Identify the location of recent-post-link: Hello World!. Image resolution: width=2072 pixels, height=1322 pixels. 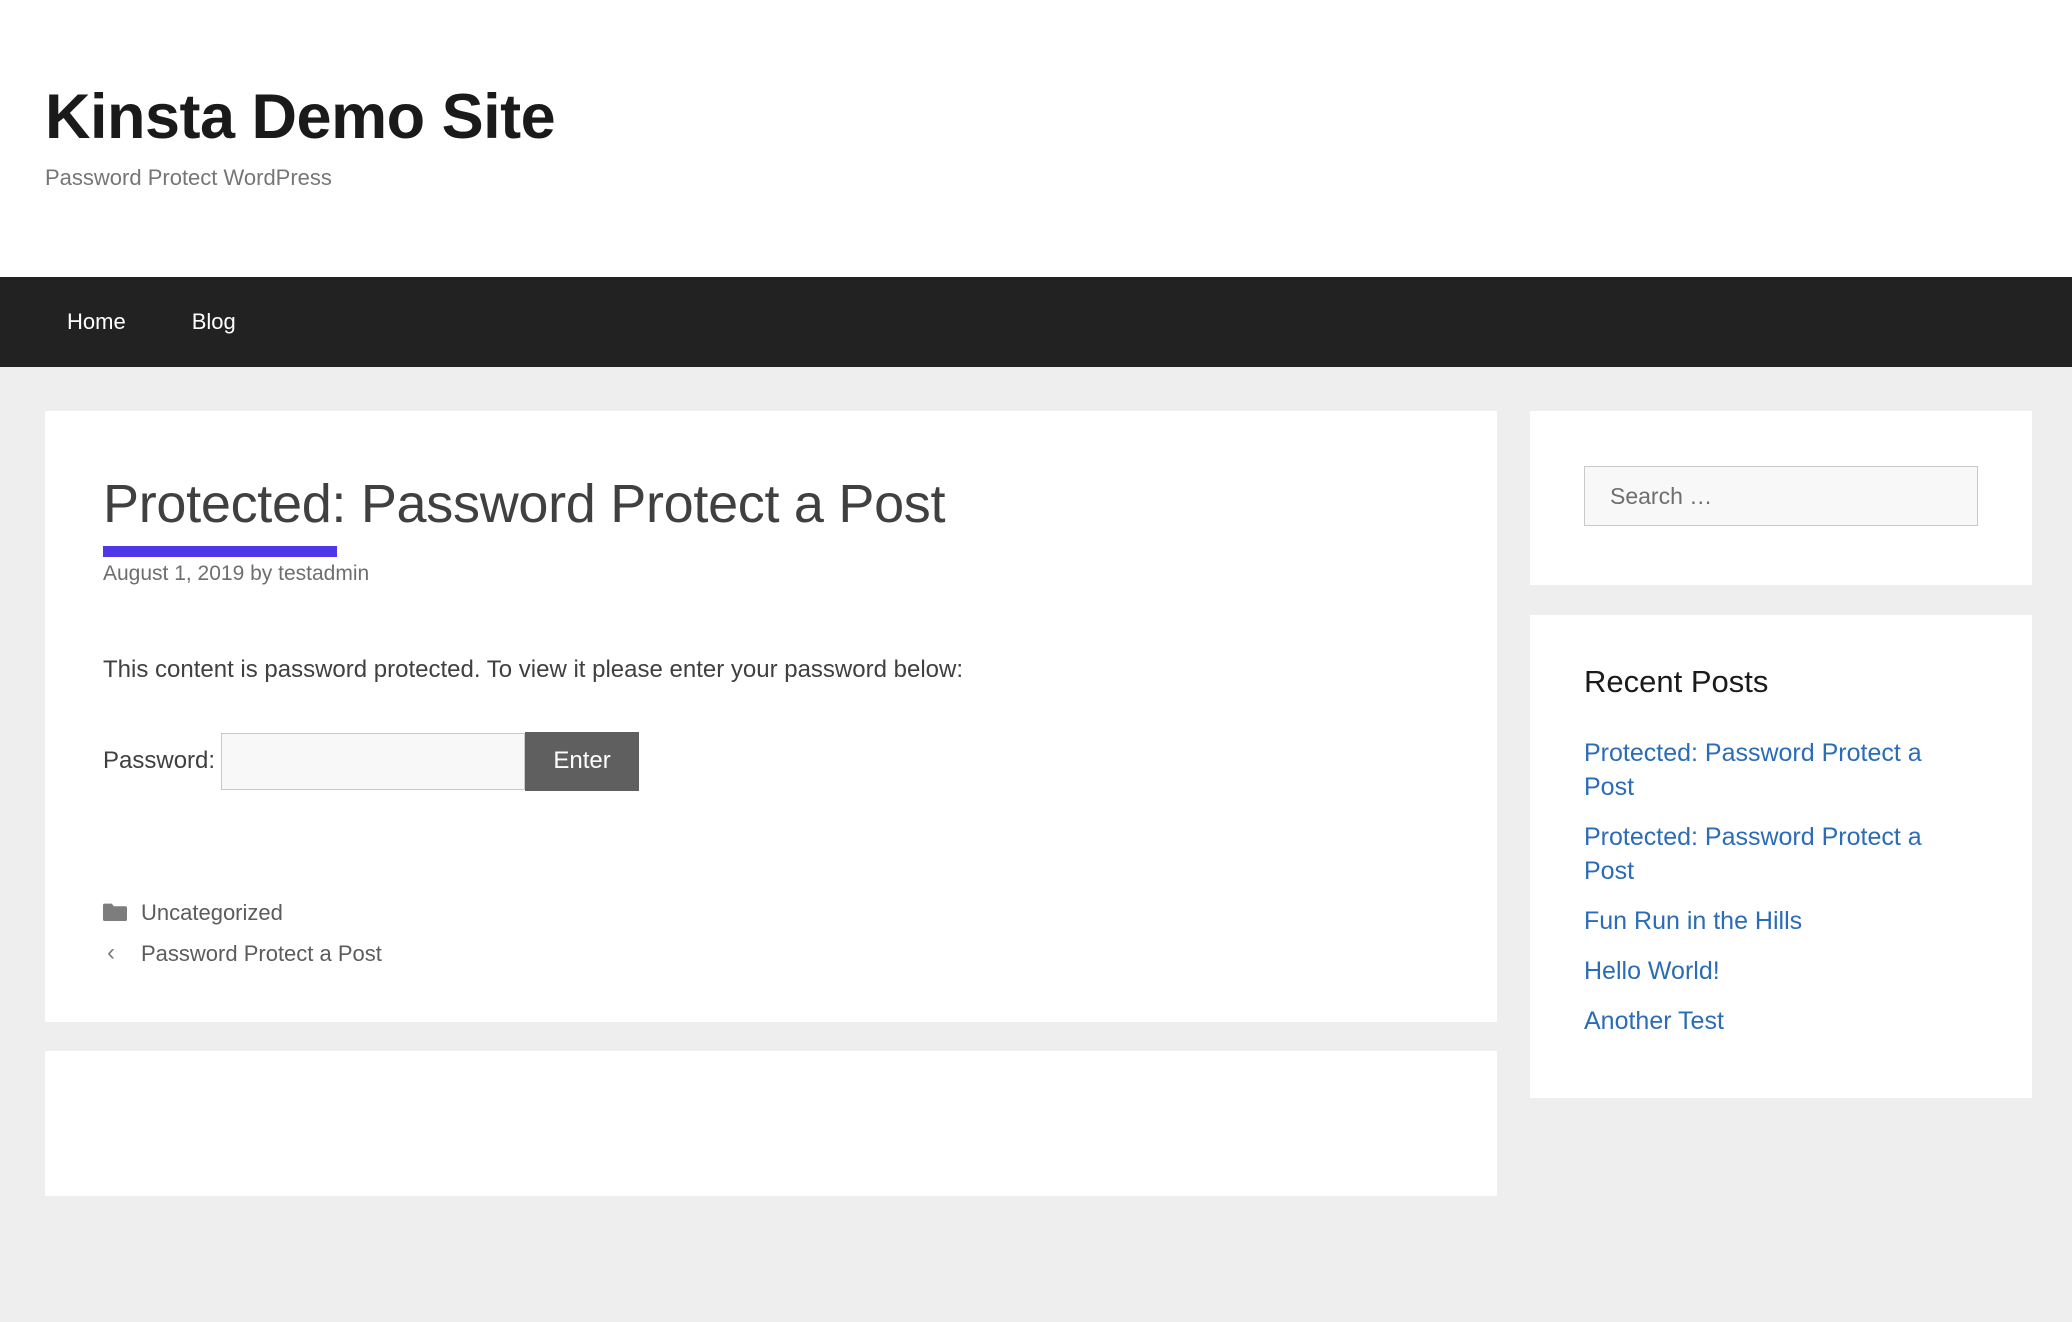
(1652, 971).